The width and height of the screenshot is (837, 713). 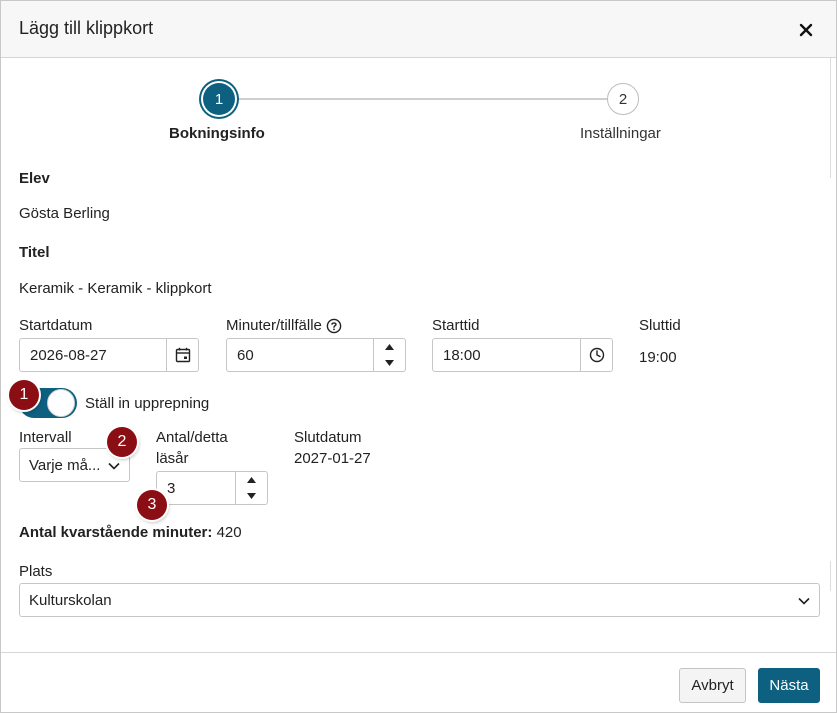 What do you see at coordinates (34, 252) in the screenshot?
I see `title-label: Titel` at bounding box center [34, 252].